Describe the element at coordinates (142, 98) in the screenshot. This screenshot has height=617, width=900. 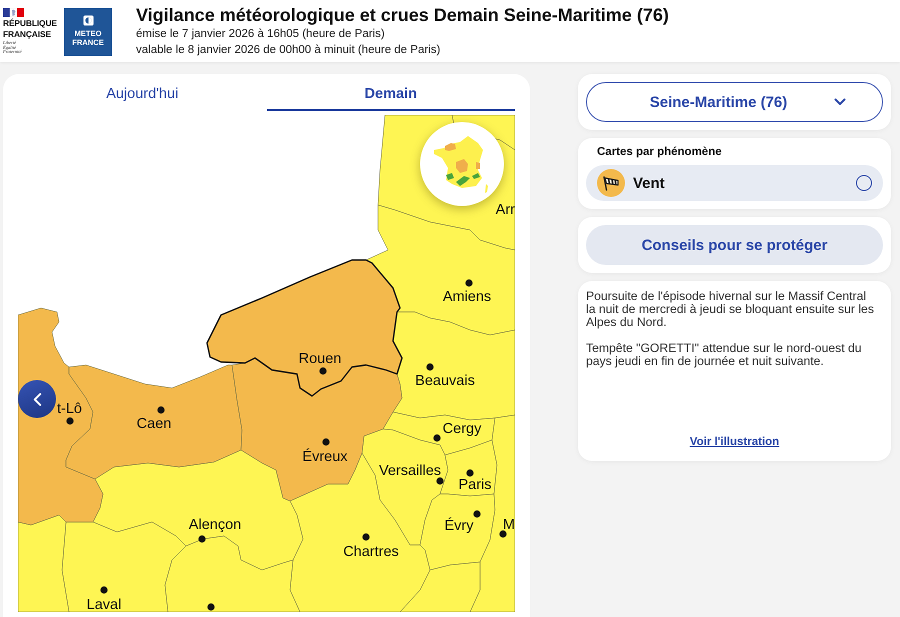
I see `day-tab: Aujourd'hui` at that location.